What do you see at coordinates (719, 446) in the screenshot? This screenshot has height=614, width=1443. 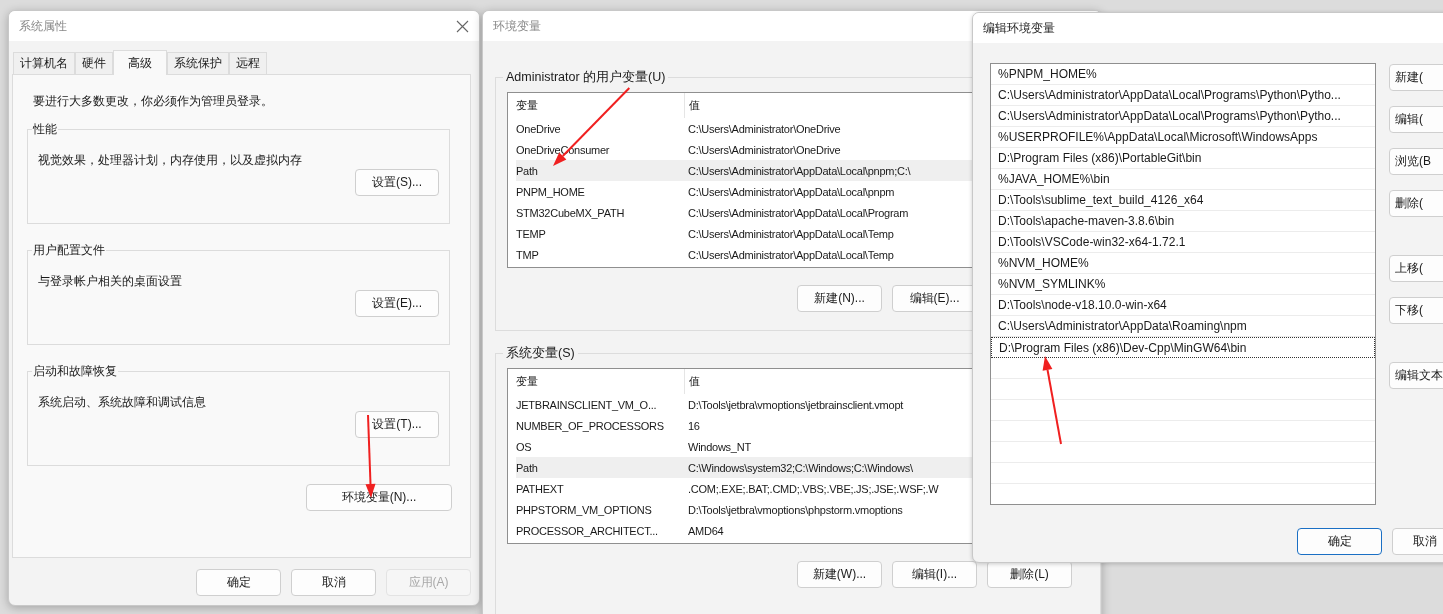 I see `variable-value: Windows_NT` at bounding box center [719, 446].